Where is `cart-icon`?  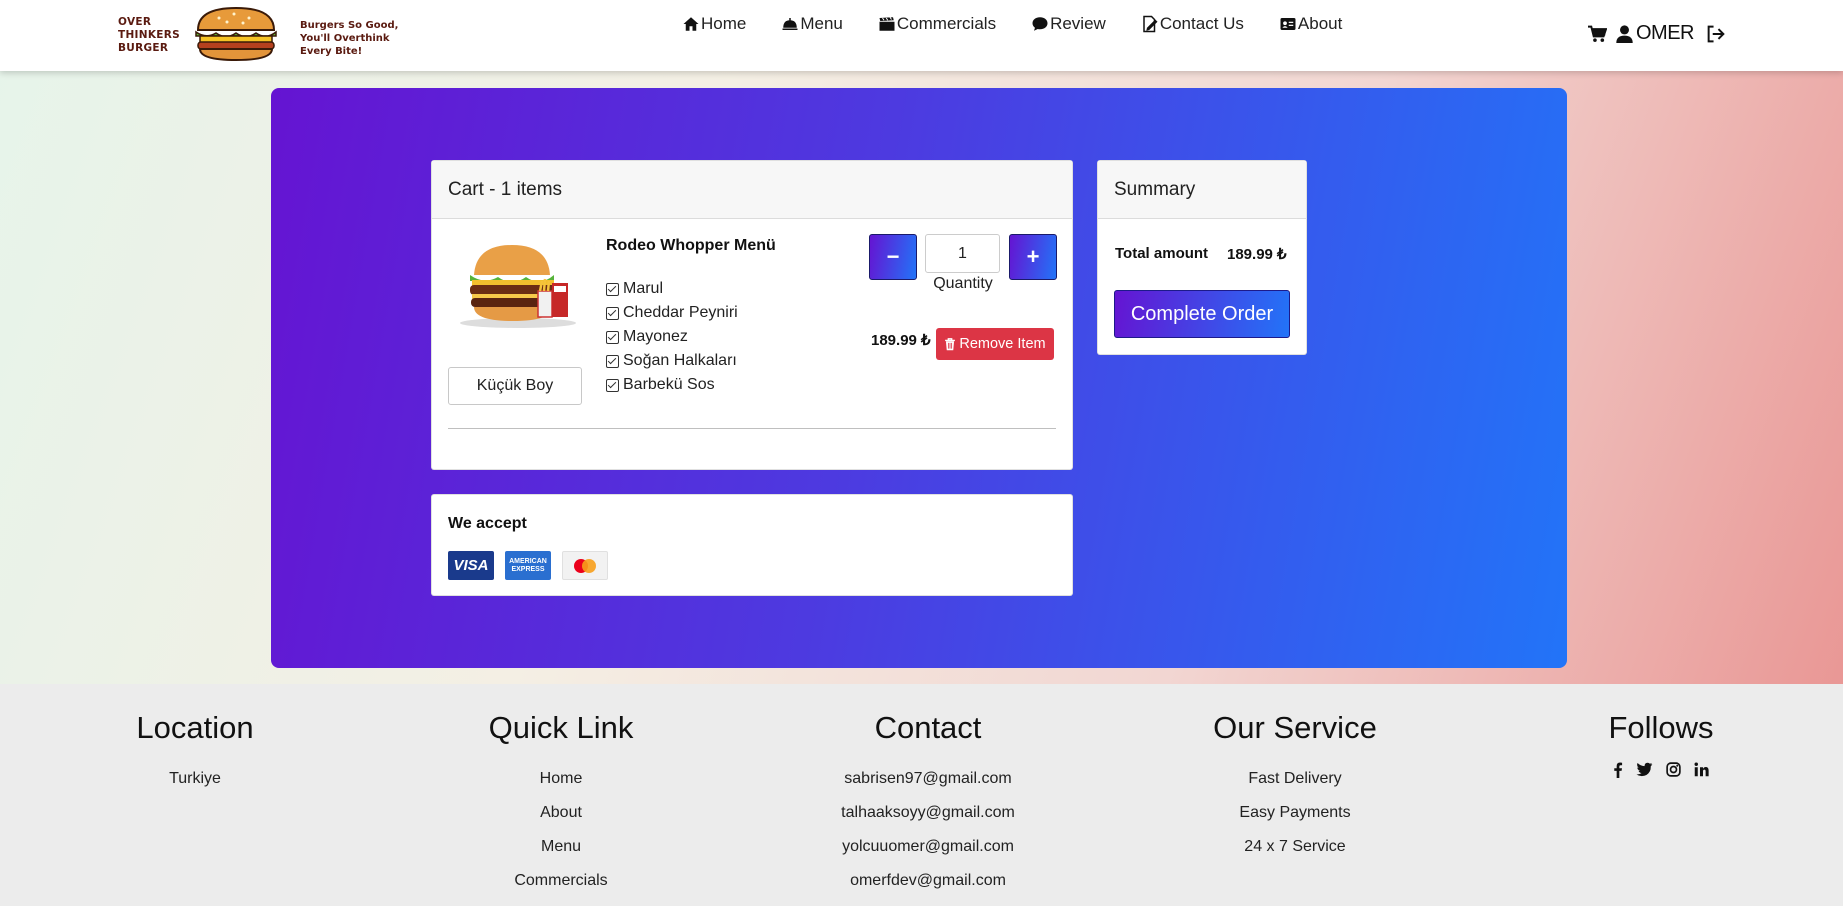
cart-icon is located at coordinates (1597, 34).